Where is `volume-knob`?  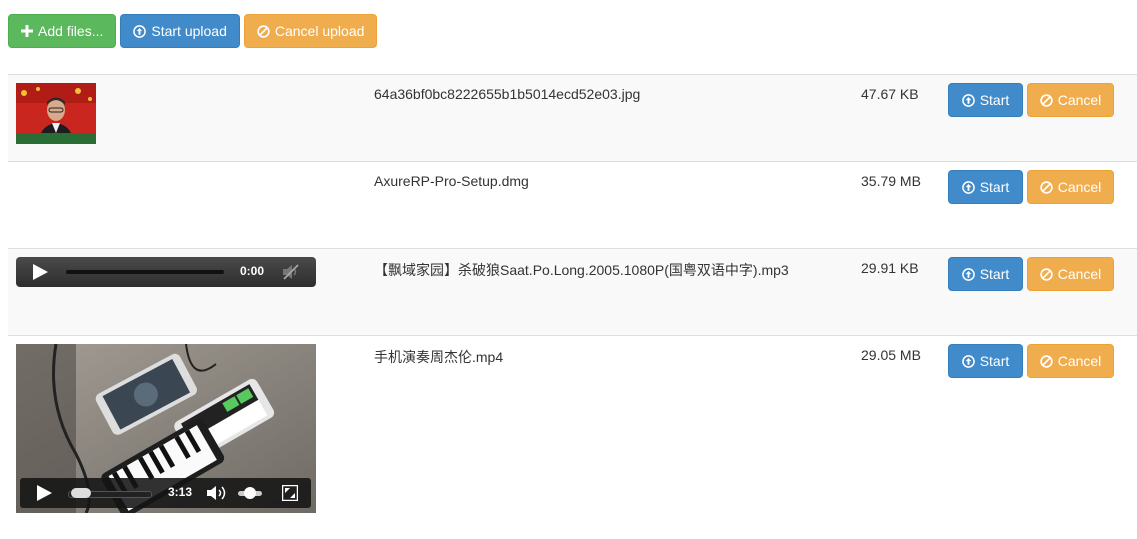
volume-knob is located at coordinates (250, 493).